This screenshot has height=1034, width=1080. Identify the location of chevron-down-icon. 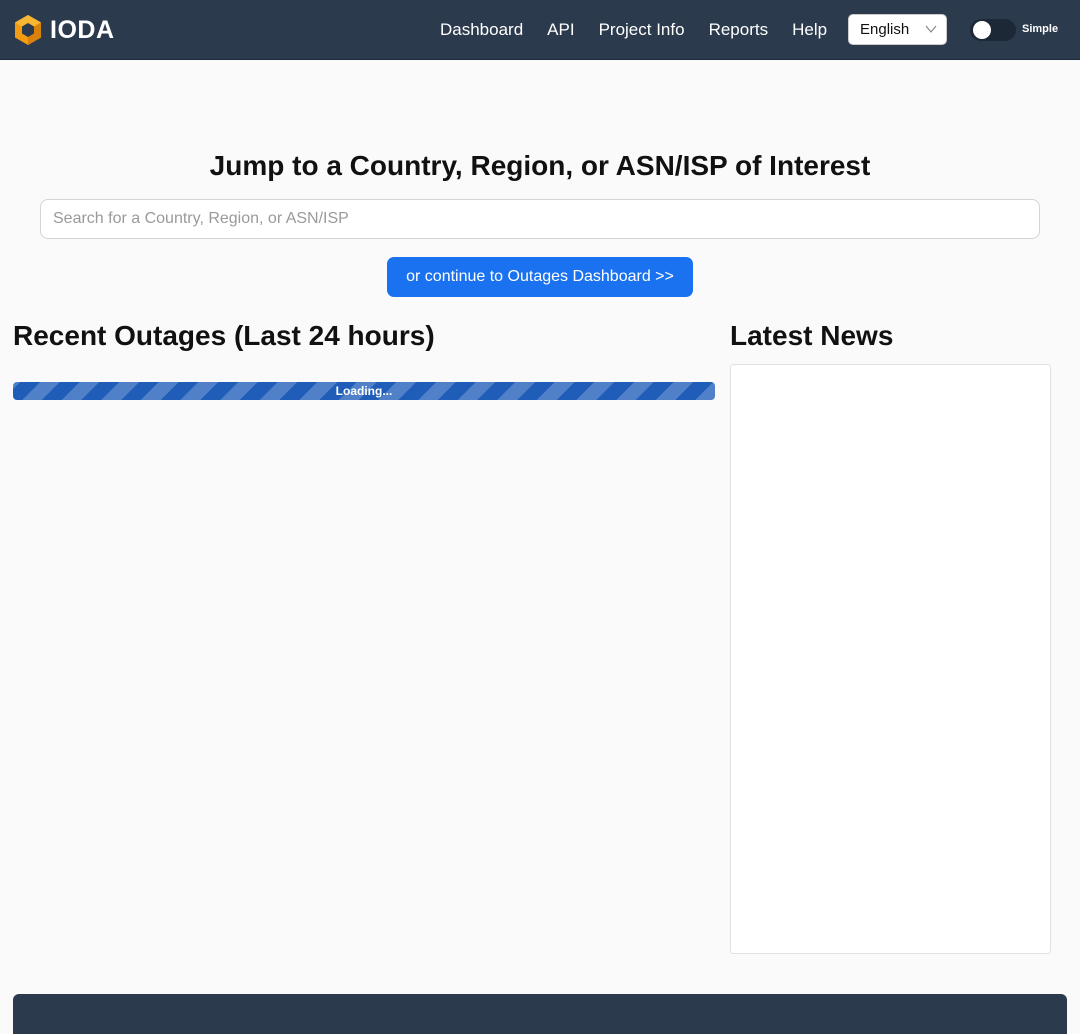
(931, 29).